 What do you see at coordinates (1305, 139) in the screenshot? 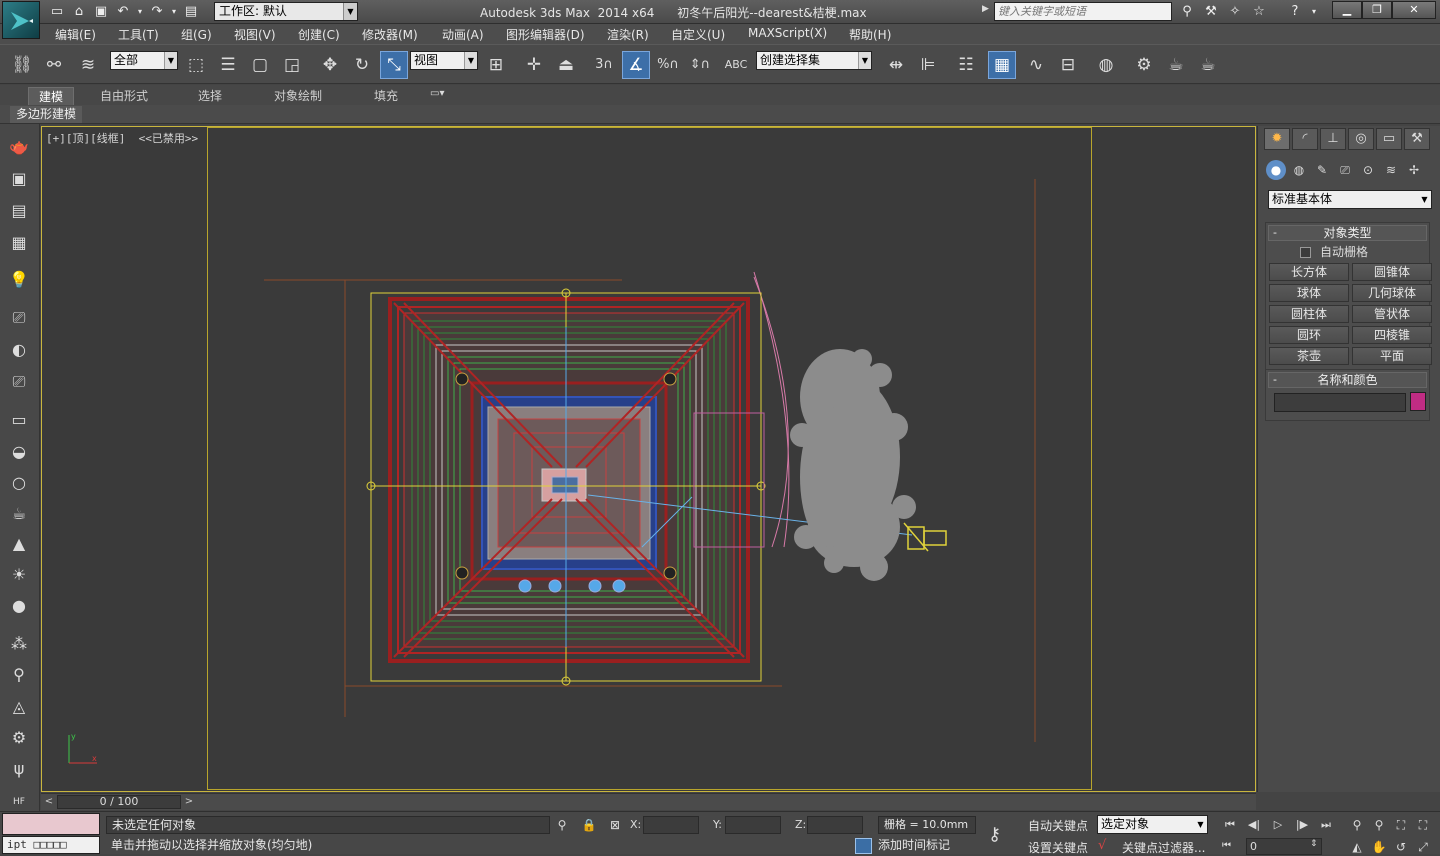
I see `modify-tab-icon: ◜` at bounding box center [1305, 139].